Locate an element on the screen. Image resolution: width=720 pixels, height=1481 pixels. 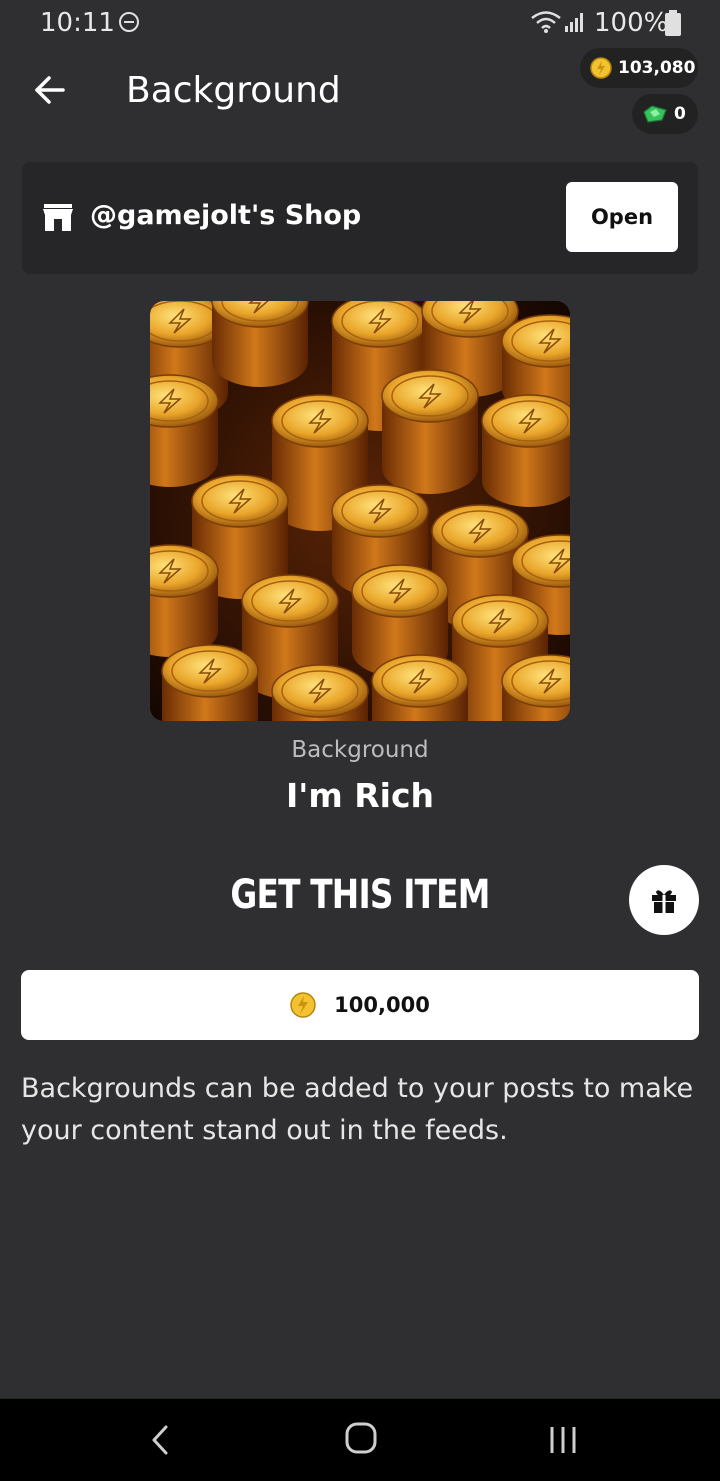
status-bar: 10:11 100% is located at coordinates (360, 23).